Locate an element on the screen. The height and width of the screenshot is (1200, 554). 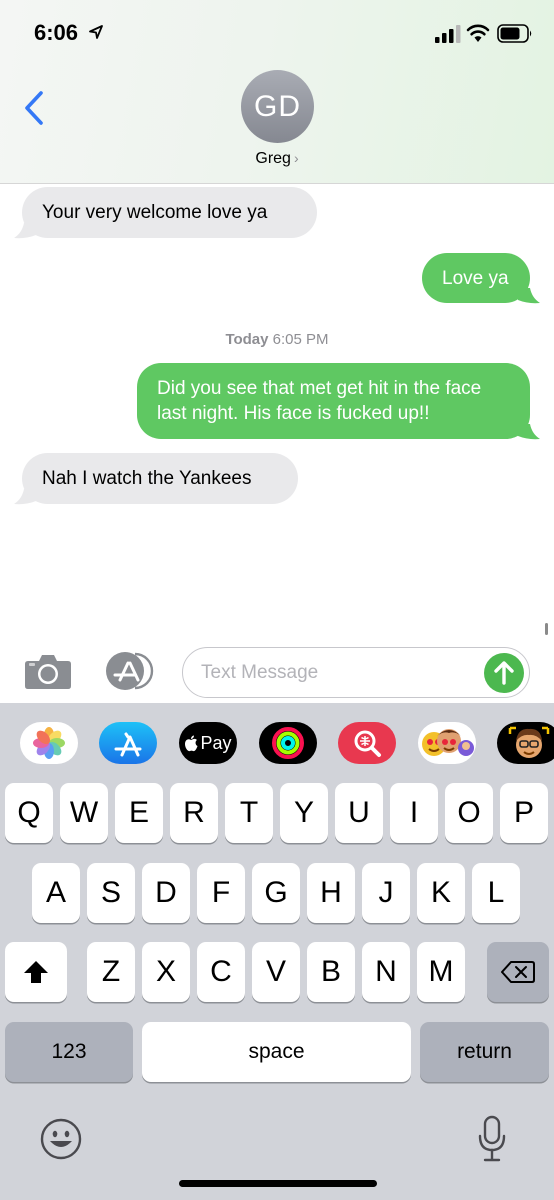
key-u: U is located at coordinates (359, 813).